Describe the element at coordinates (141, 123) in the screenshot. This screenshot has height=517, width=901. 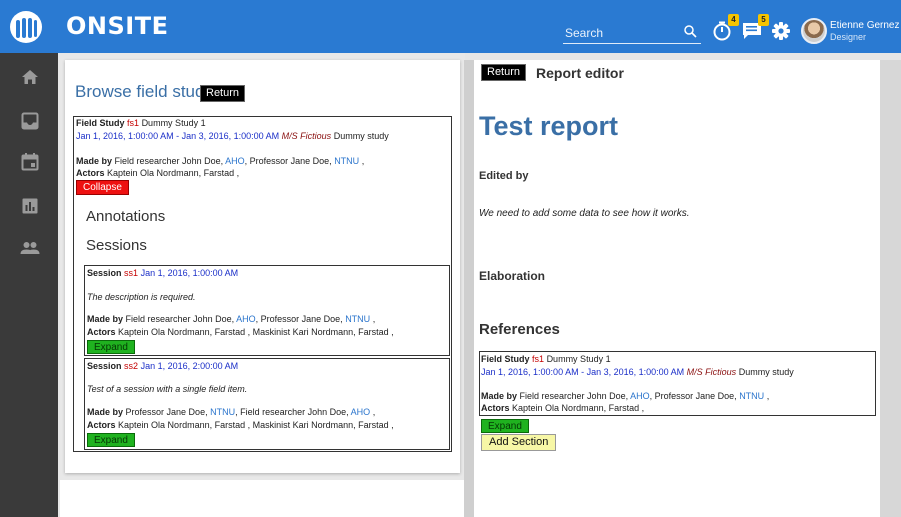
I see `field-study-header: Field Study fs1 Dummy Study 1` at that location.